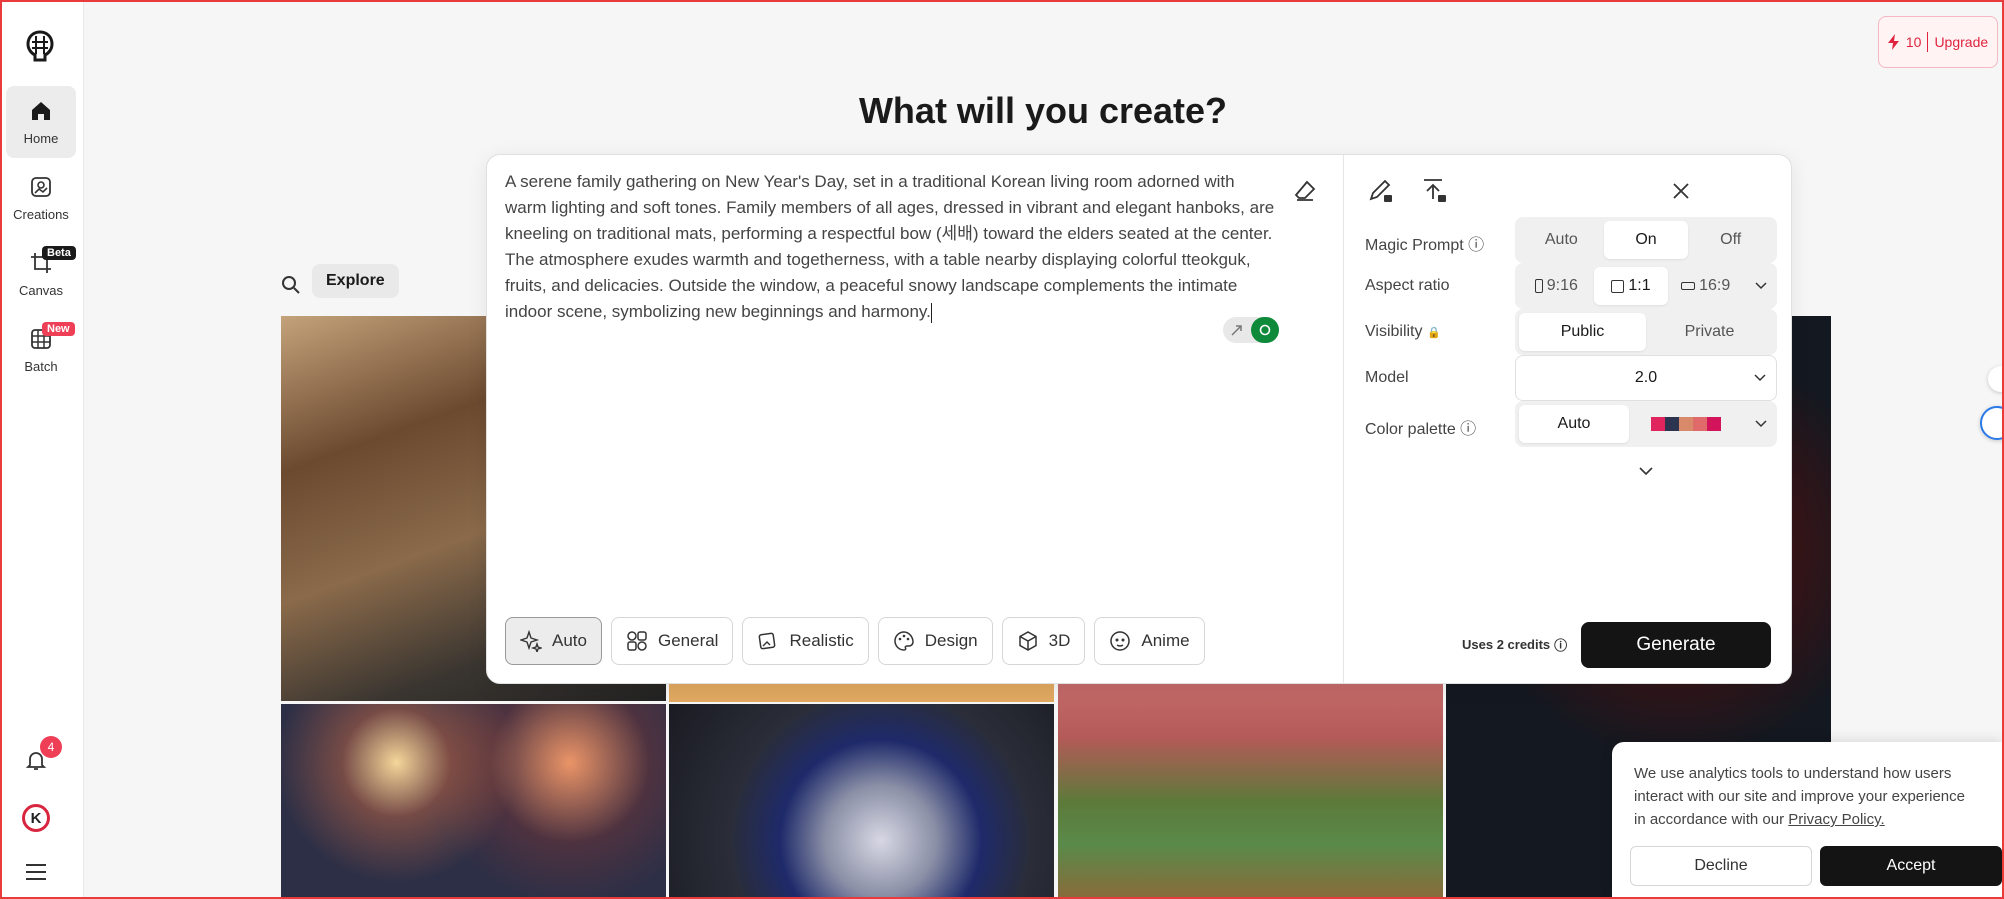  I want to click on privacy-policy-link: Privacy Policy., so click(1836, 819).